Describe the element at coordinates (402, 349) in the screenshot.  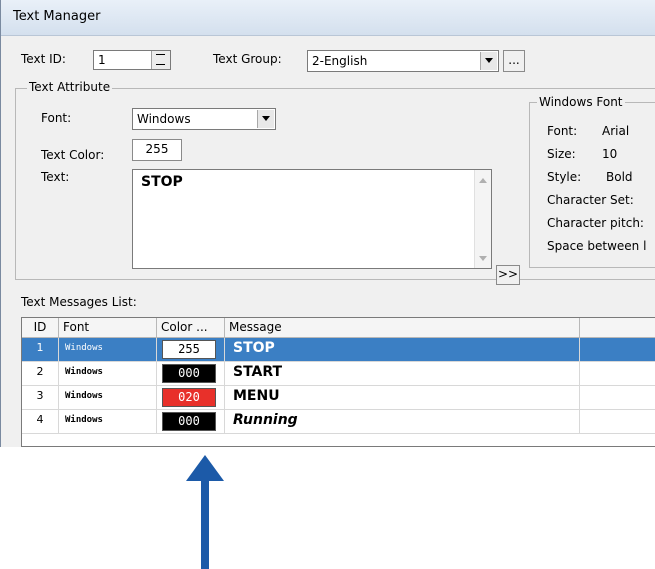
I see `row-message: STOP` at that location.